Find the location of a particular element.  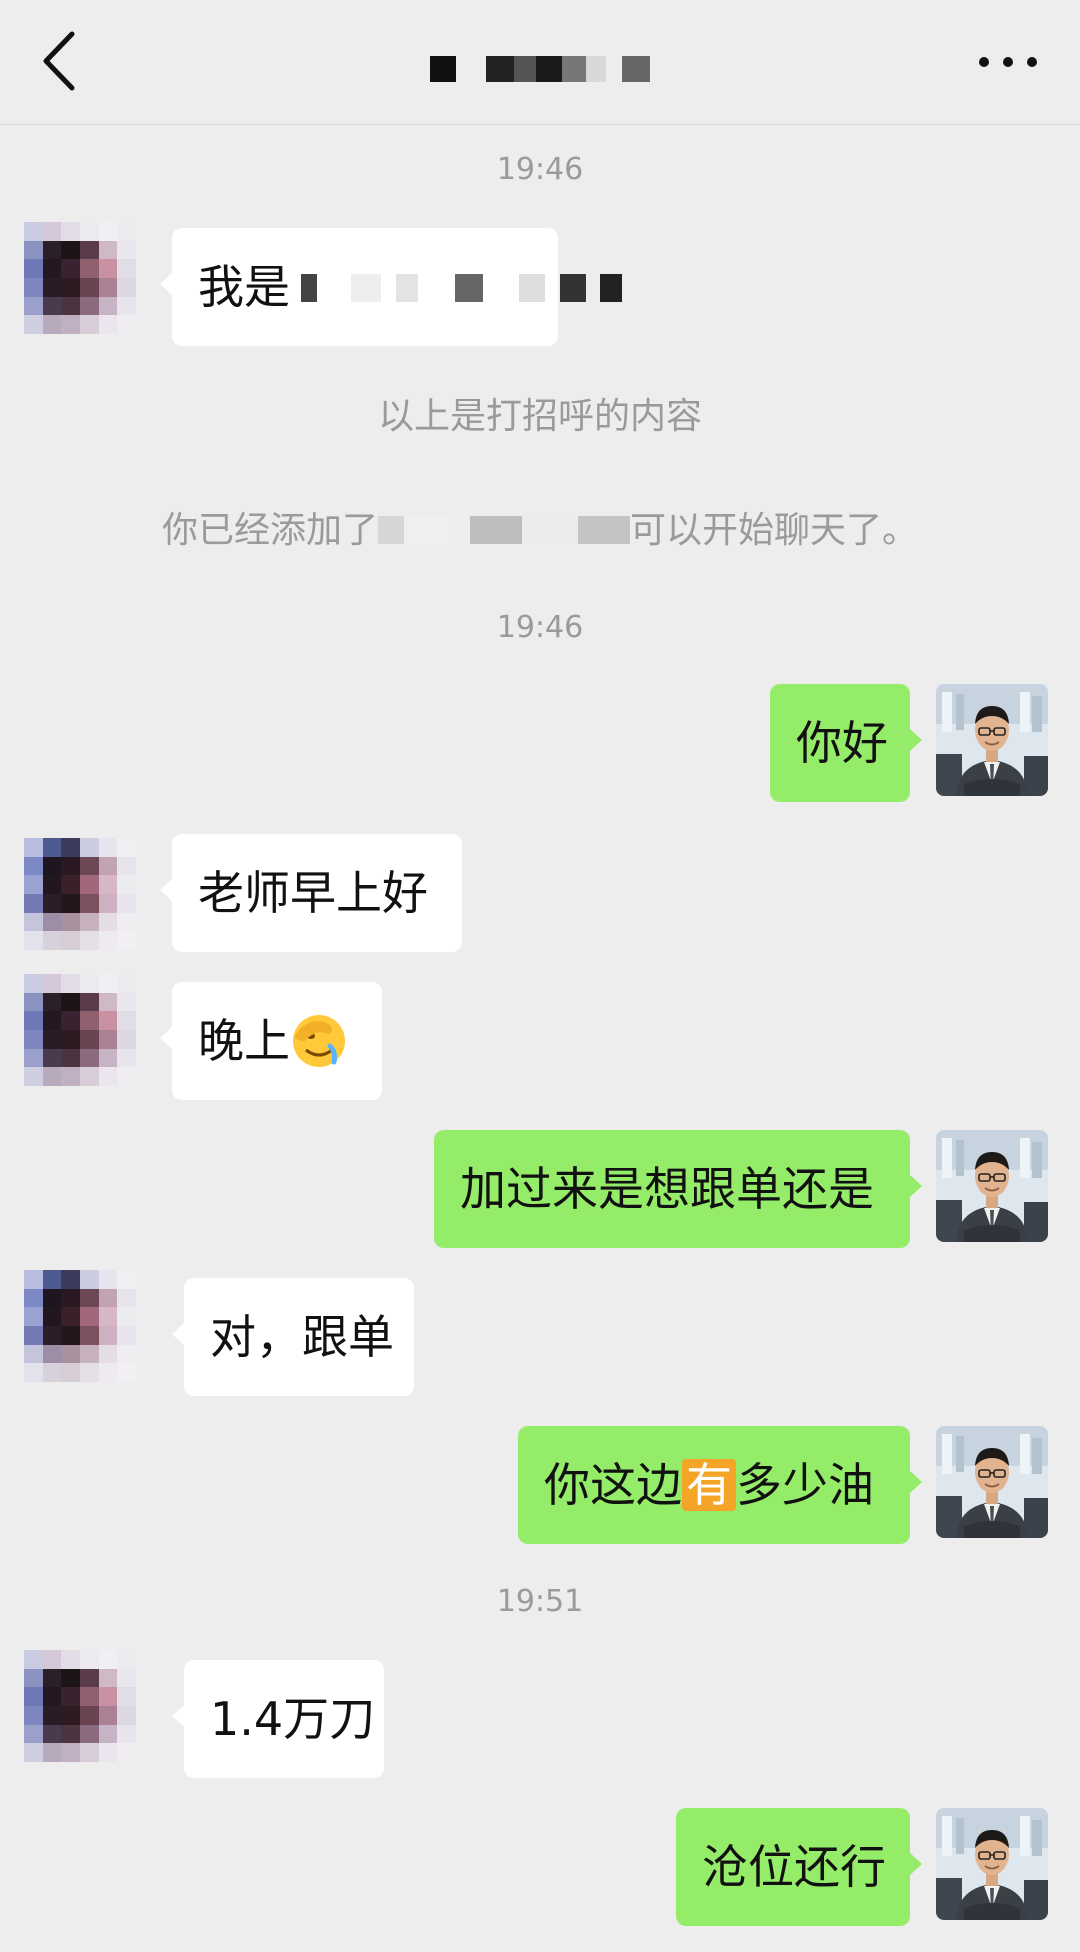

message-bubble-outgoing: 沧位还行 is located at coordinates (799, 1867).